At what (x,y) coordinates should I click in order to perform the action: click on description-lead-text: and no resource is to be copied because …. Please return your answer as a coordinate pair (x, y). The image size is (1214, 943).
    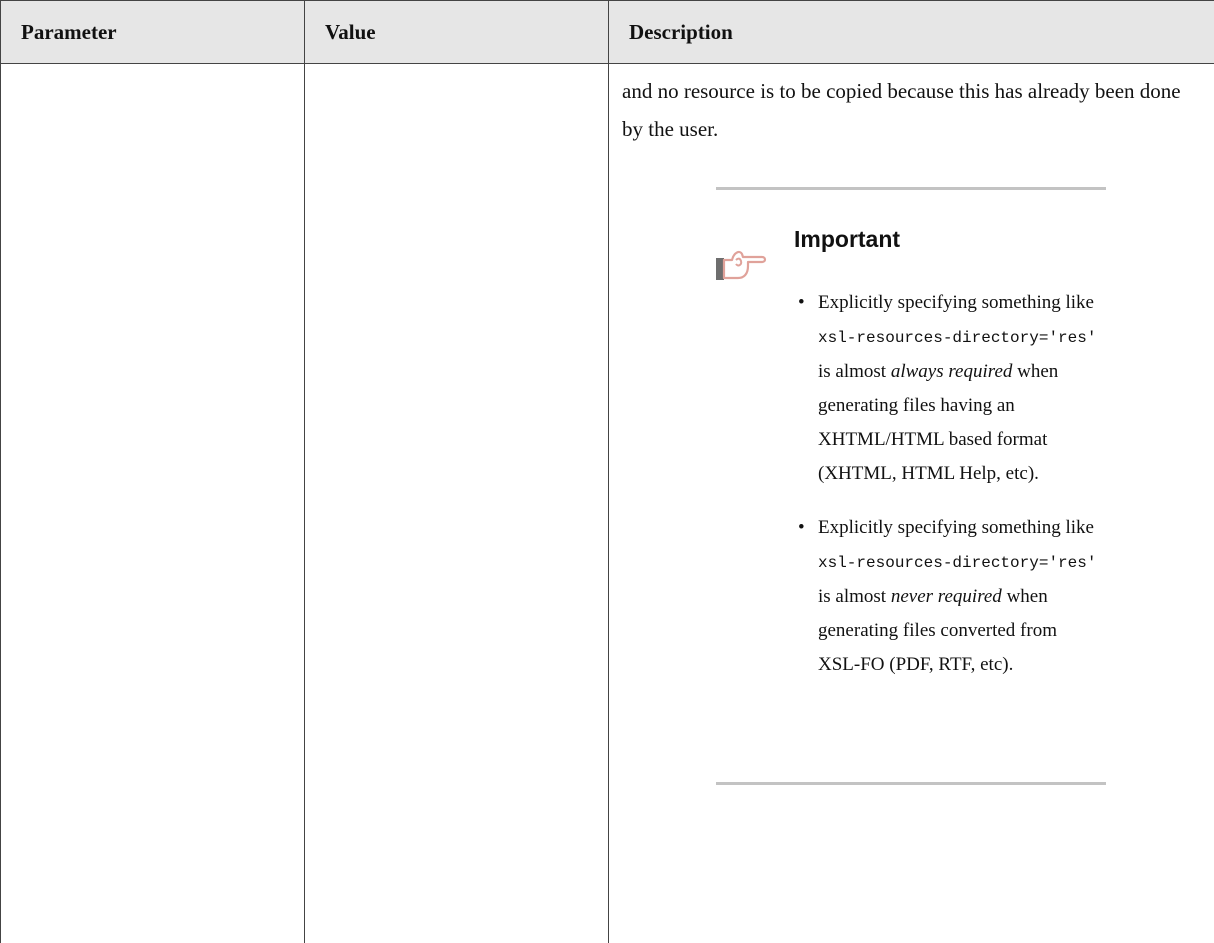
    Looking at the image, I should click on (901, 110).